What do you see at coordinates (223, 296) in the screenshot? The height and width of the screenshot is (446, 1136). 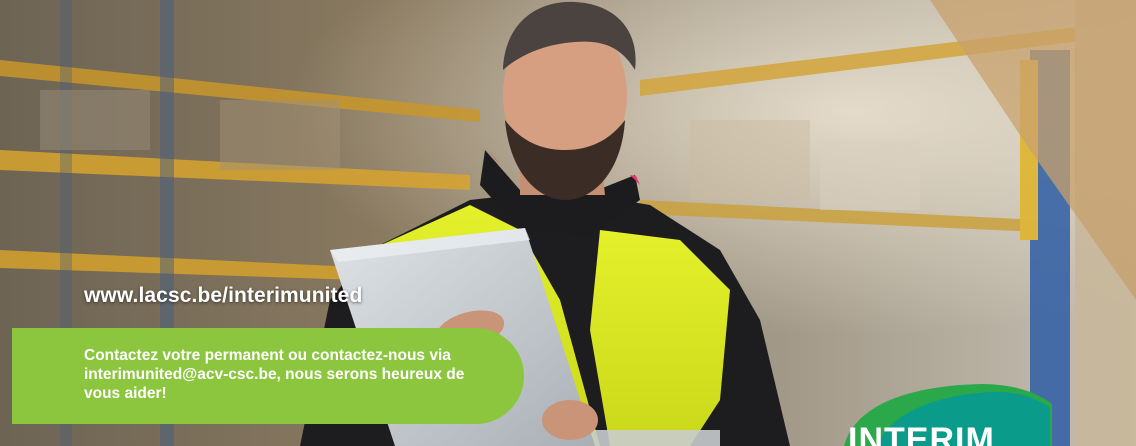 I see `website-url: www.lacsc.be/interimunited` at bounding box center [223, 296].